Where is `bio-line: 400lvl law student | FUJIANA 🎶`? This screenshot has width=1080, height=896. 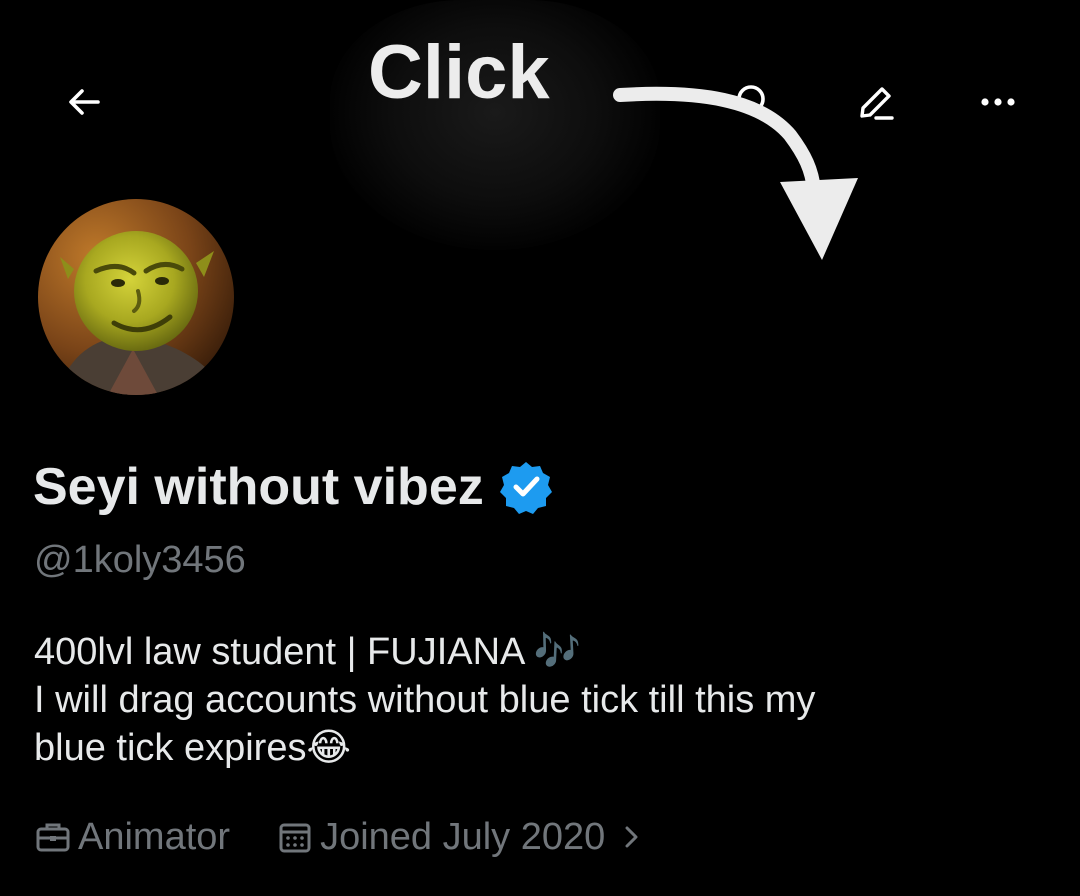
bio-line: 400lvl law student | FUJIANA 🎶 is located at coordinates (308, 652).